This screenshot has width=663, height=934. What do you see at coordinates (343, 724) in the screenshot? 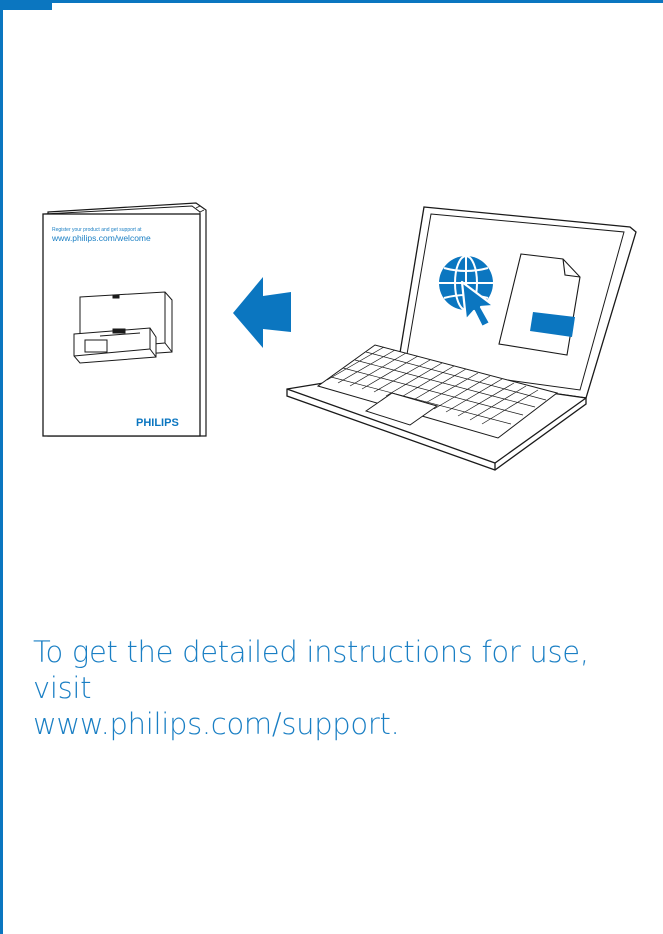
I see `support-url: www.philips.com/support.` at bounding box center [343, 724].